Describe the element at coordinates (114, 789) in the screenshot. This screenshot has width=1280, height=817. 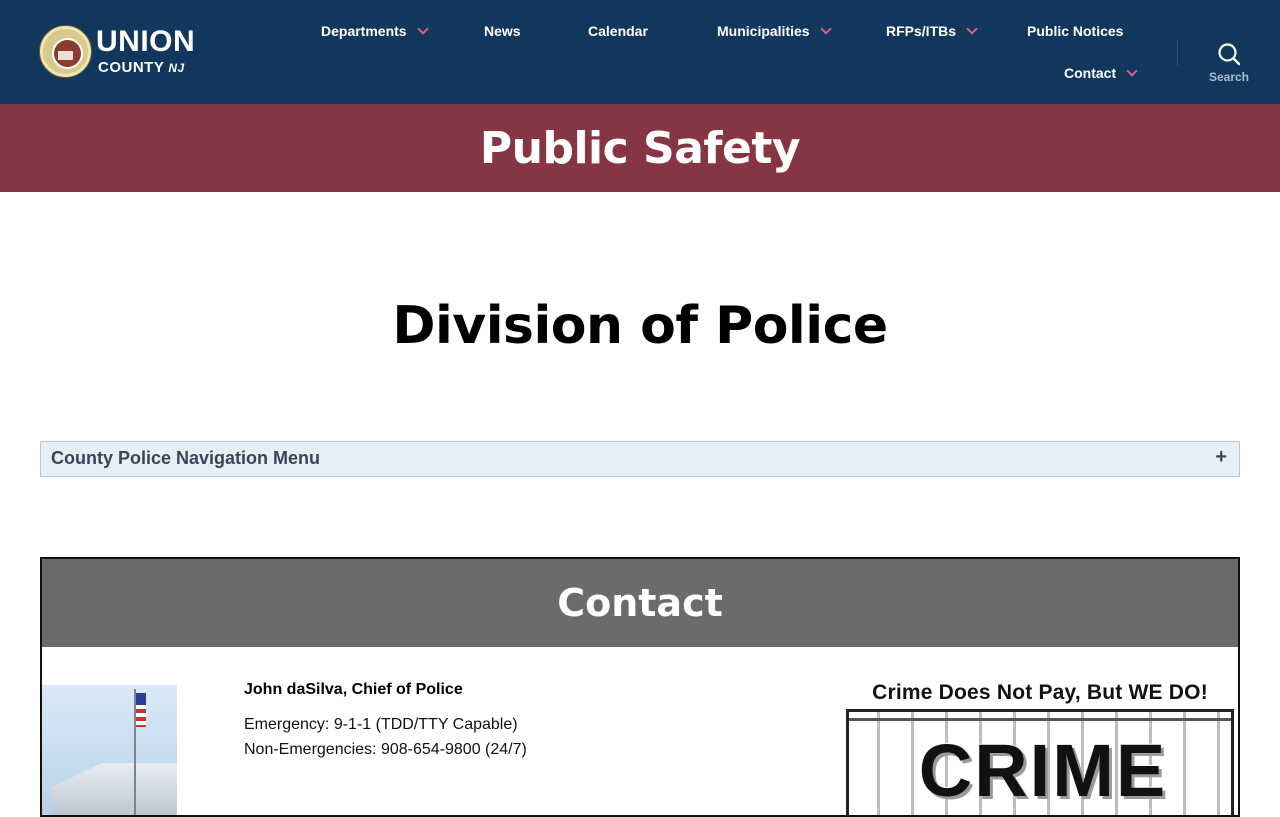
I see `building-shape` at that location.